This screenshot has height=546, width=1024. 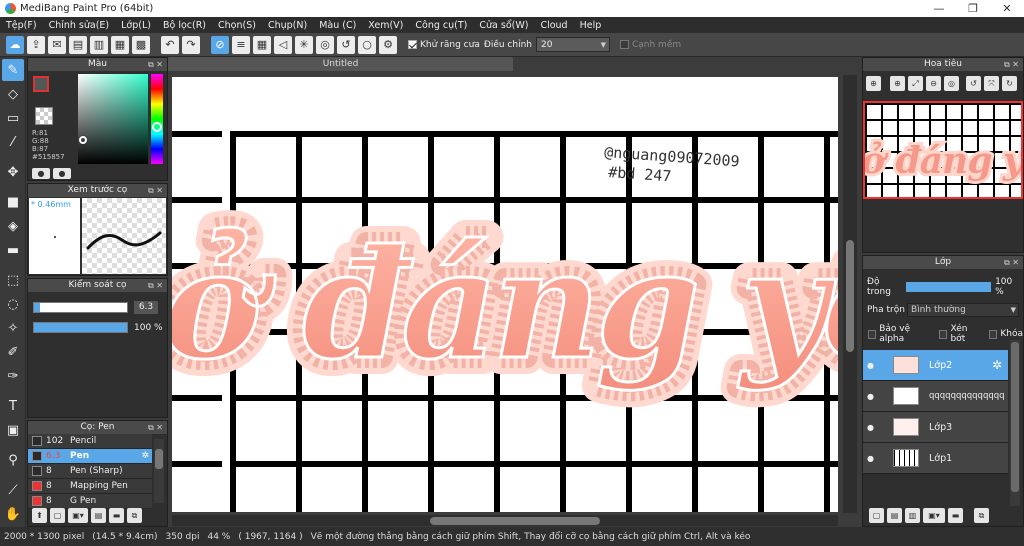 What do you see at coordinates (79, 25) in the screenshot?
I see `menu-edit: Chỉnh sửa(E)` at bounding box center [79, 25].